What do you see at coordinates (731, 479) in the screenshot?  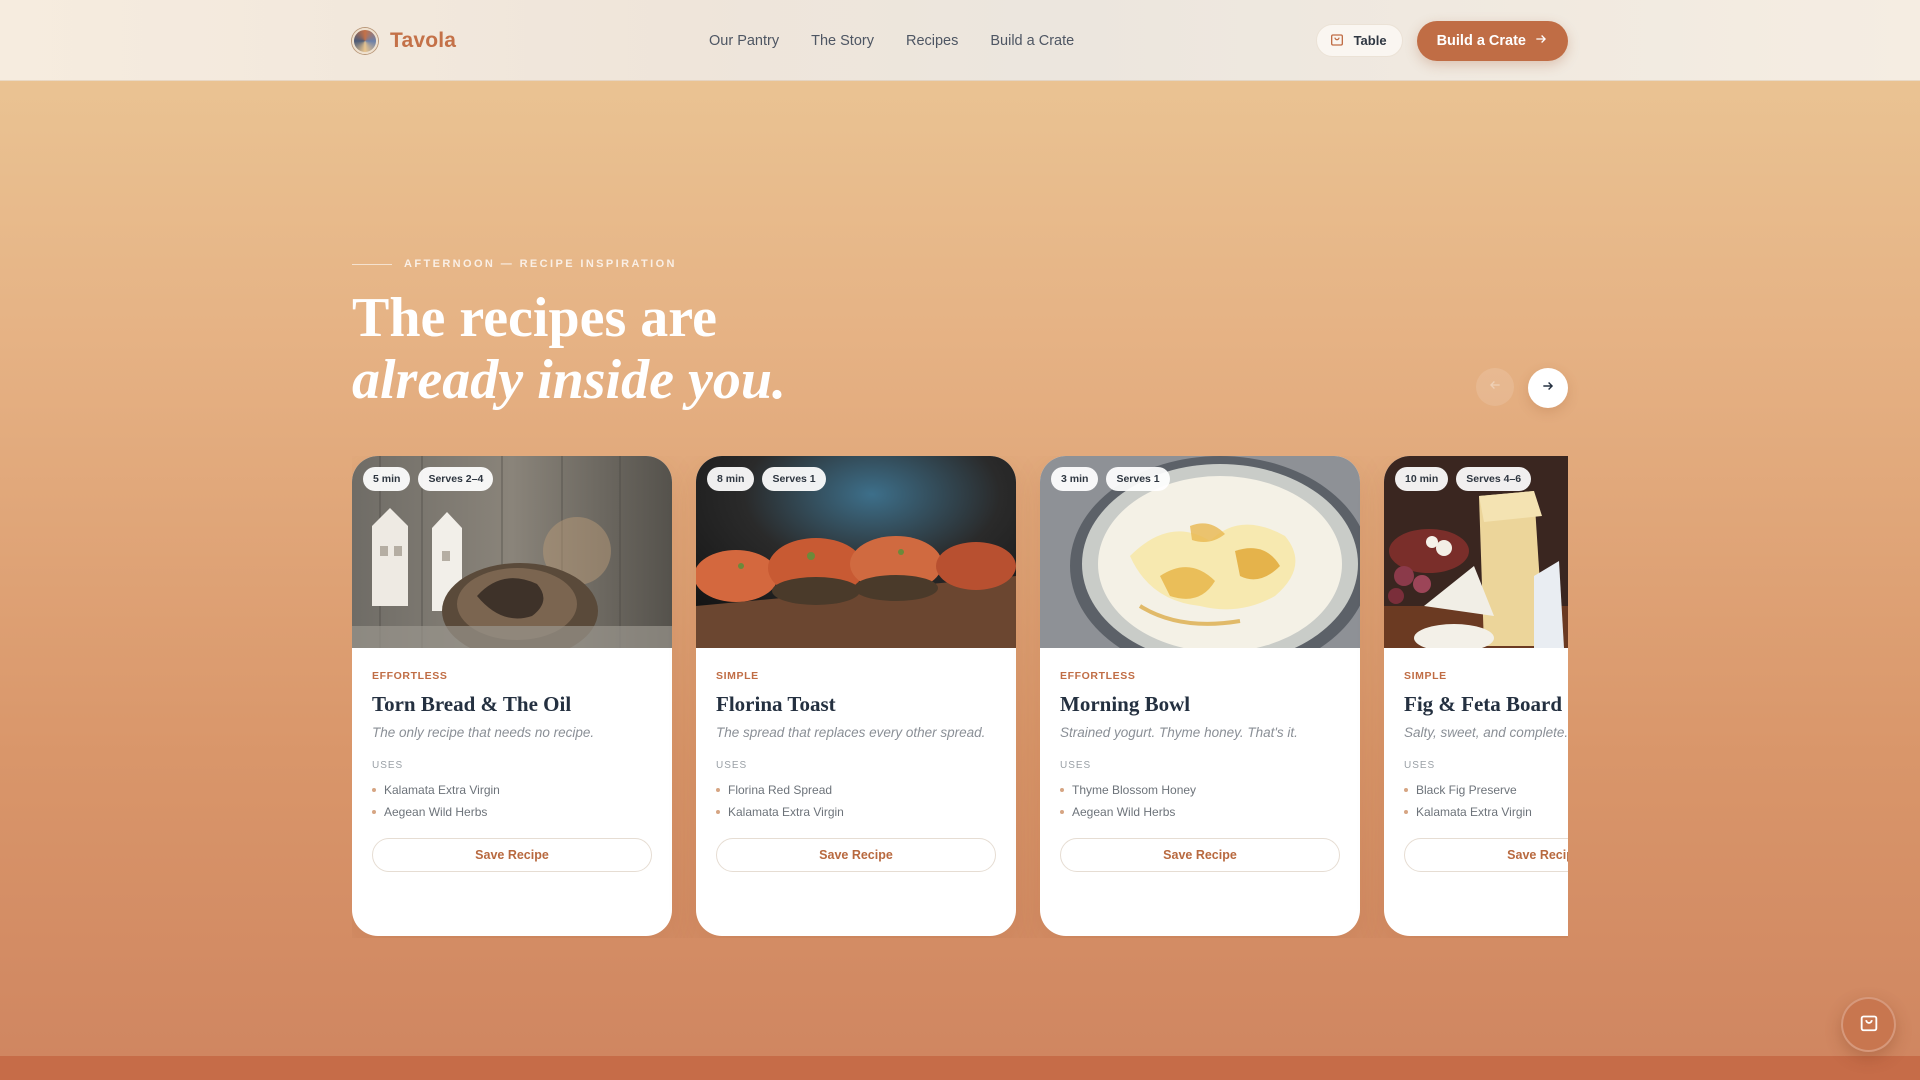 I see `time-badge: 8 min` at bounding box center [731, 479].